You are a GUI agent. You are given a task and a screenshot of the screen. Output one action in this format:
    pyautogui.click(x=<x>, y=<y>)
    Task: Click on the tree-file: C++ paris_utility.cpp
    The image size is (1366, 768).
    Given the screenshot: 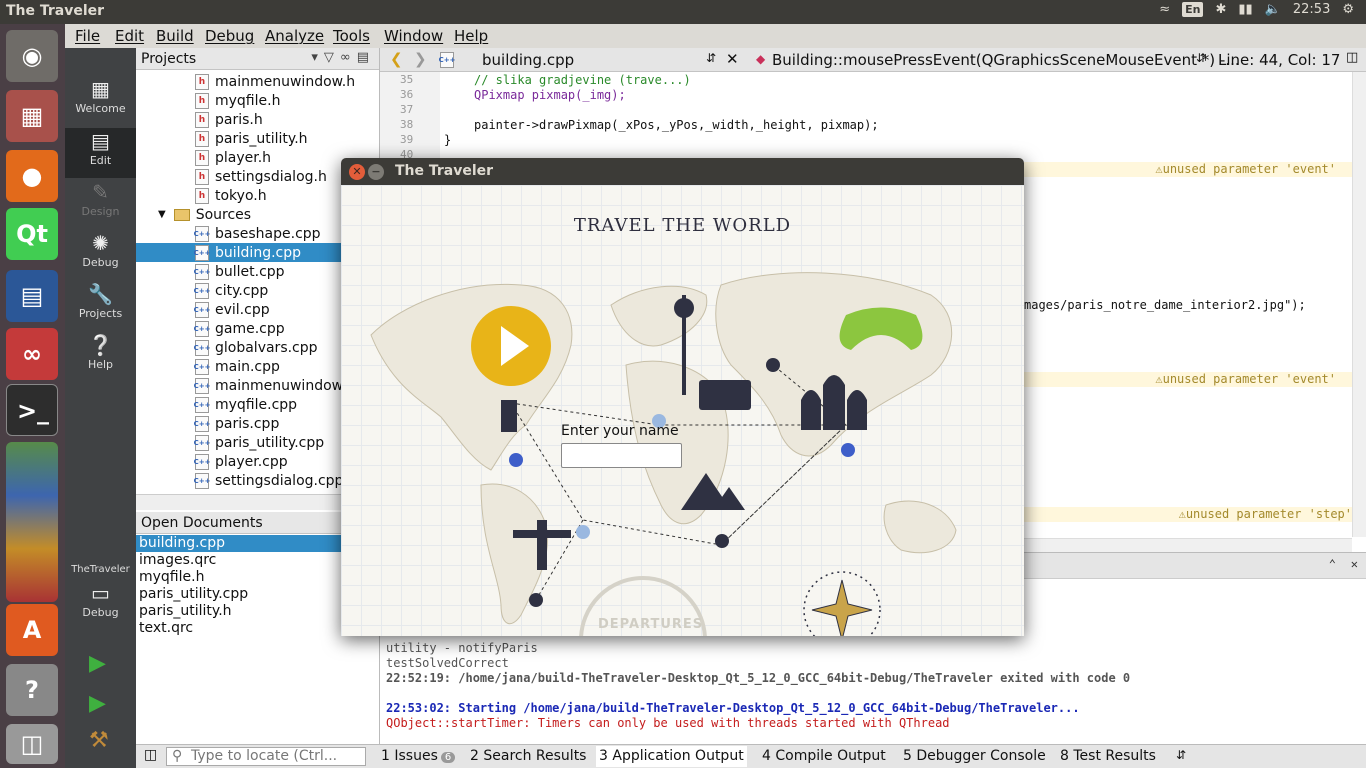 What is the action you would take?
    pyautogui.click(x=259, y=442)
    